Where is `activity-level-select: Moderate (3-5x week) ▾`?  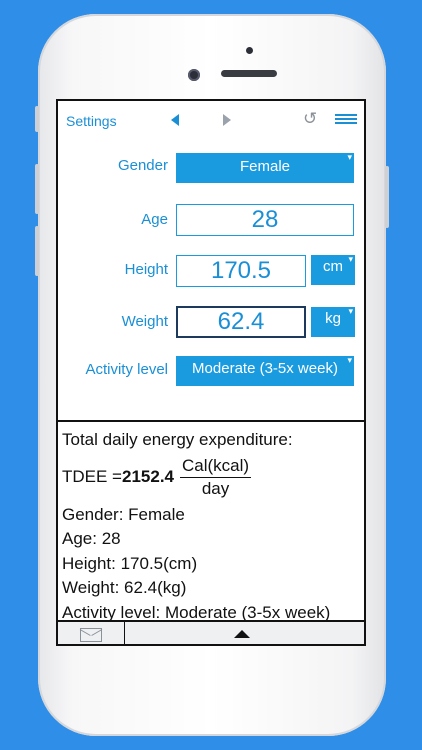 activity-level-select: Moderate (3-5x week) ▾ is located at coordinates (265, 371).